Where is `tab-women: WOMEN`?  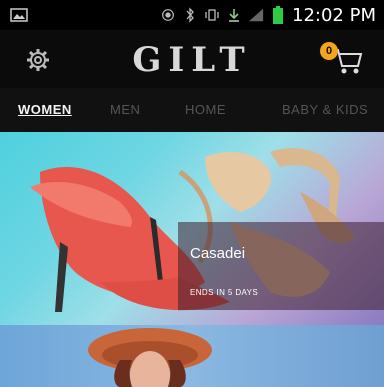
tab-women: WOMEN is located at coordinates (45, 109).